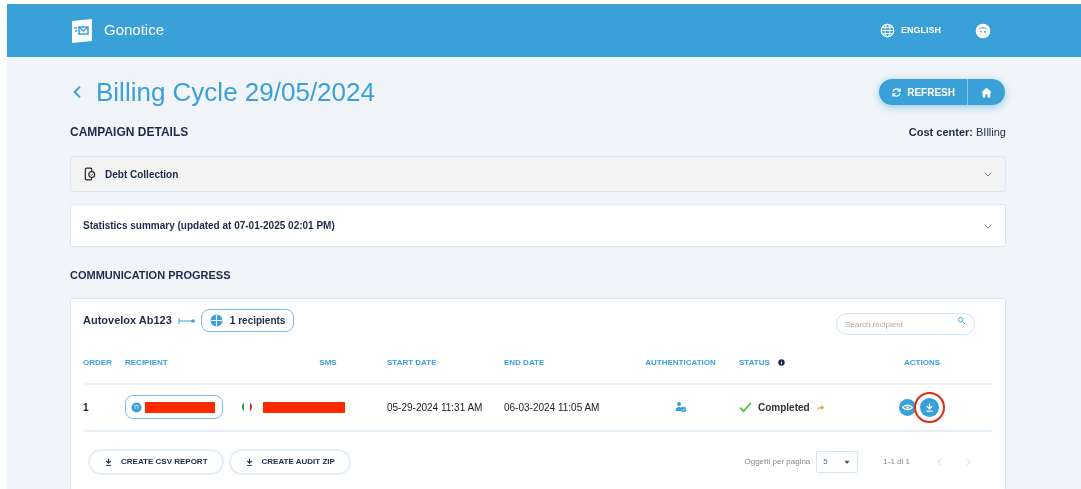 Image resolution: width=1081 pixels, height=489 pixels. Describe the element at coordinates (90, 174) in the screenshot. I see `phone-check-icon` at that location.